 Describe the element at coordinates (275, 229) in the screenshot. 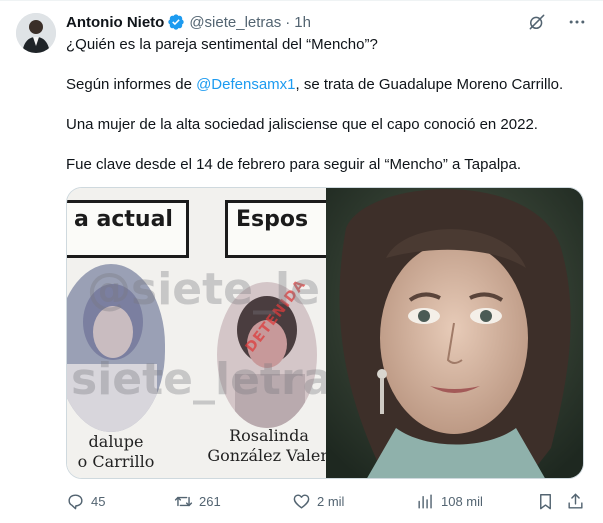

I see `photo-label-right: Espos` at that location.